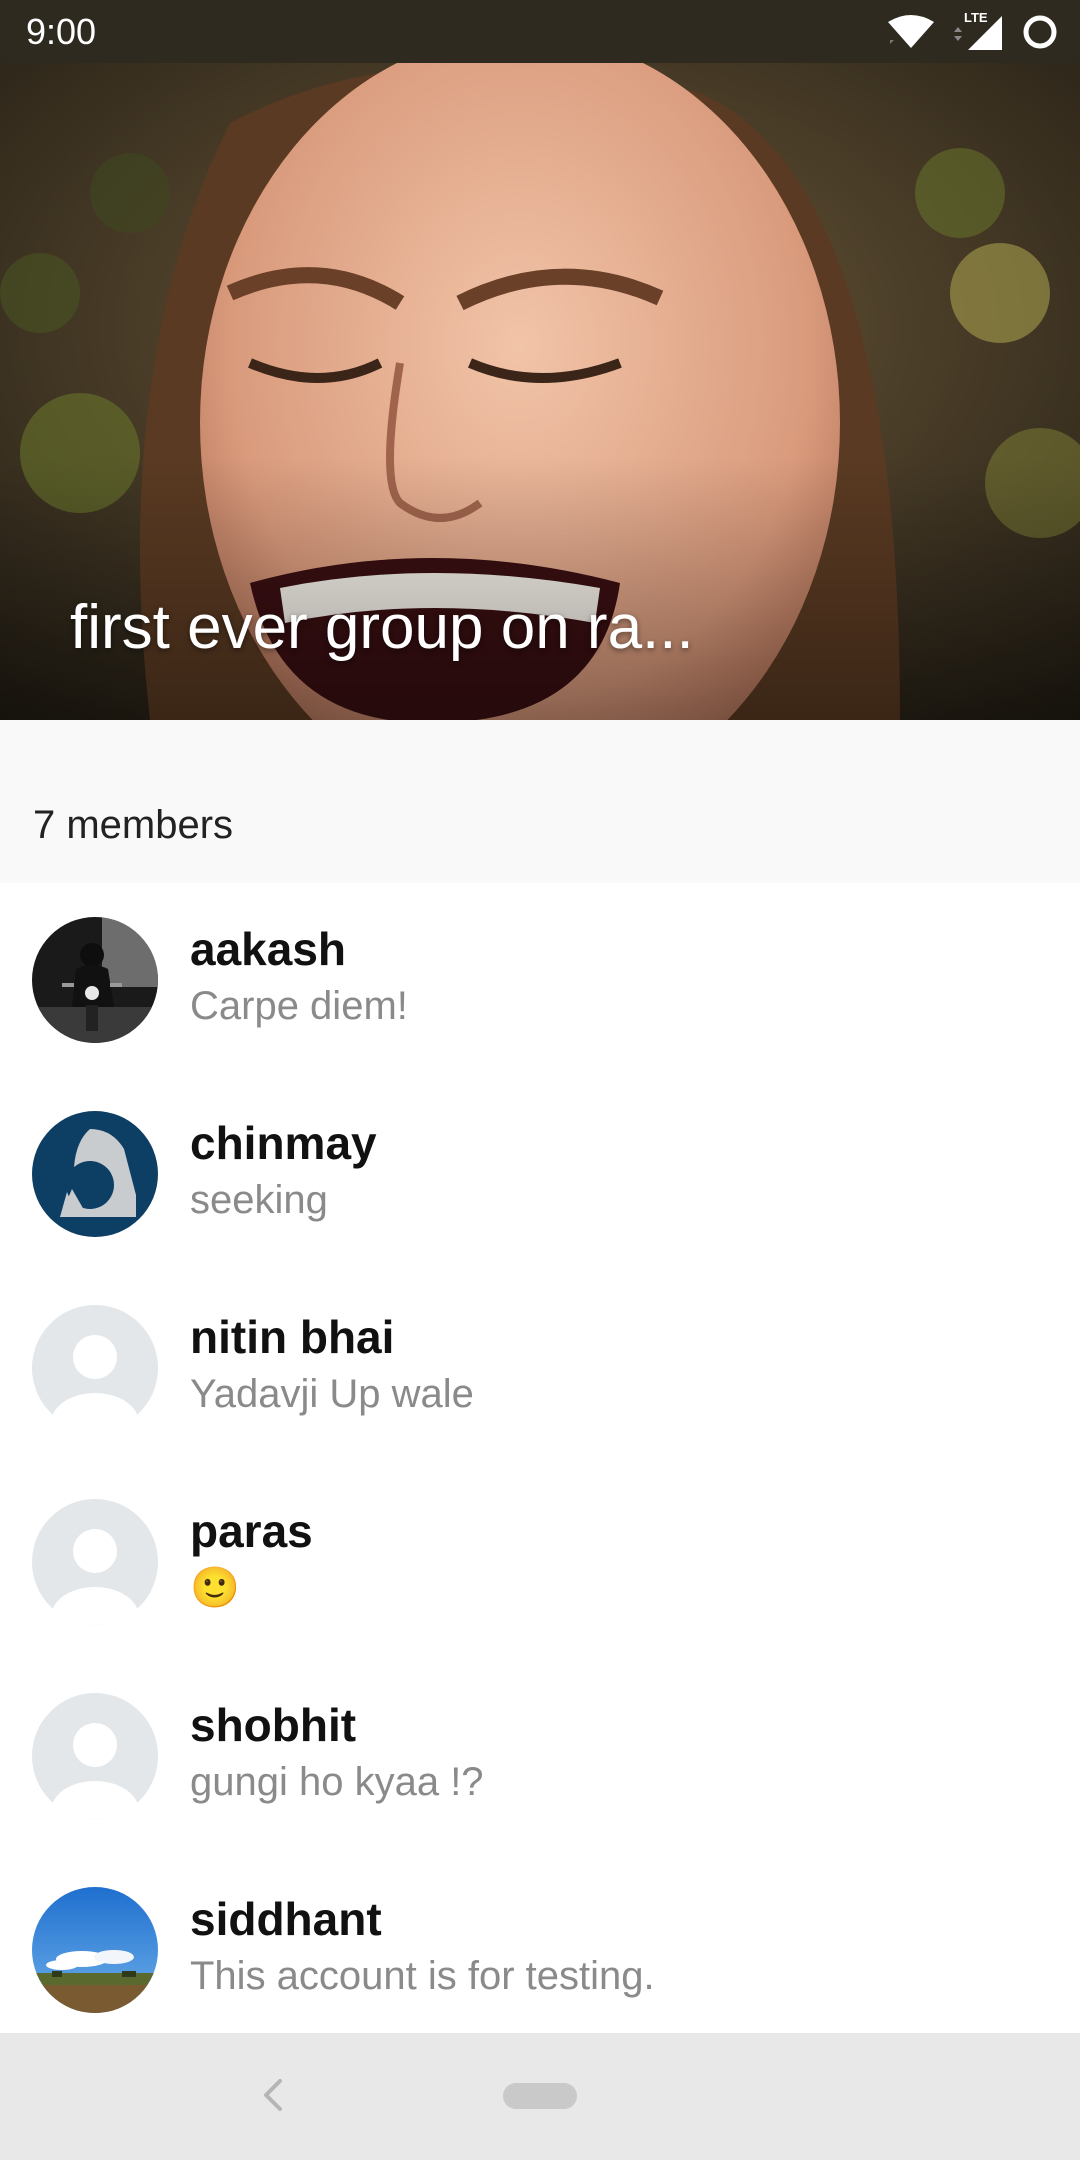 This screenshot has height=2160, width=1080. Describe the element at coordinates (286, 1919) in the screenshot. I see `member-name: siddhant` at that location.